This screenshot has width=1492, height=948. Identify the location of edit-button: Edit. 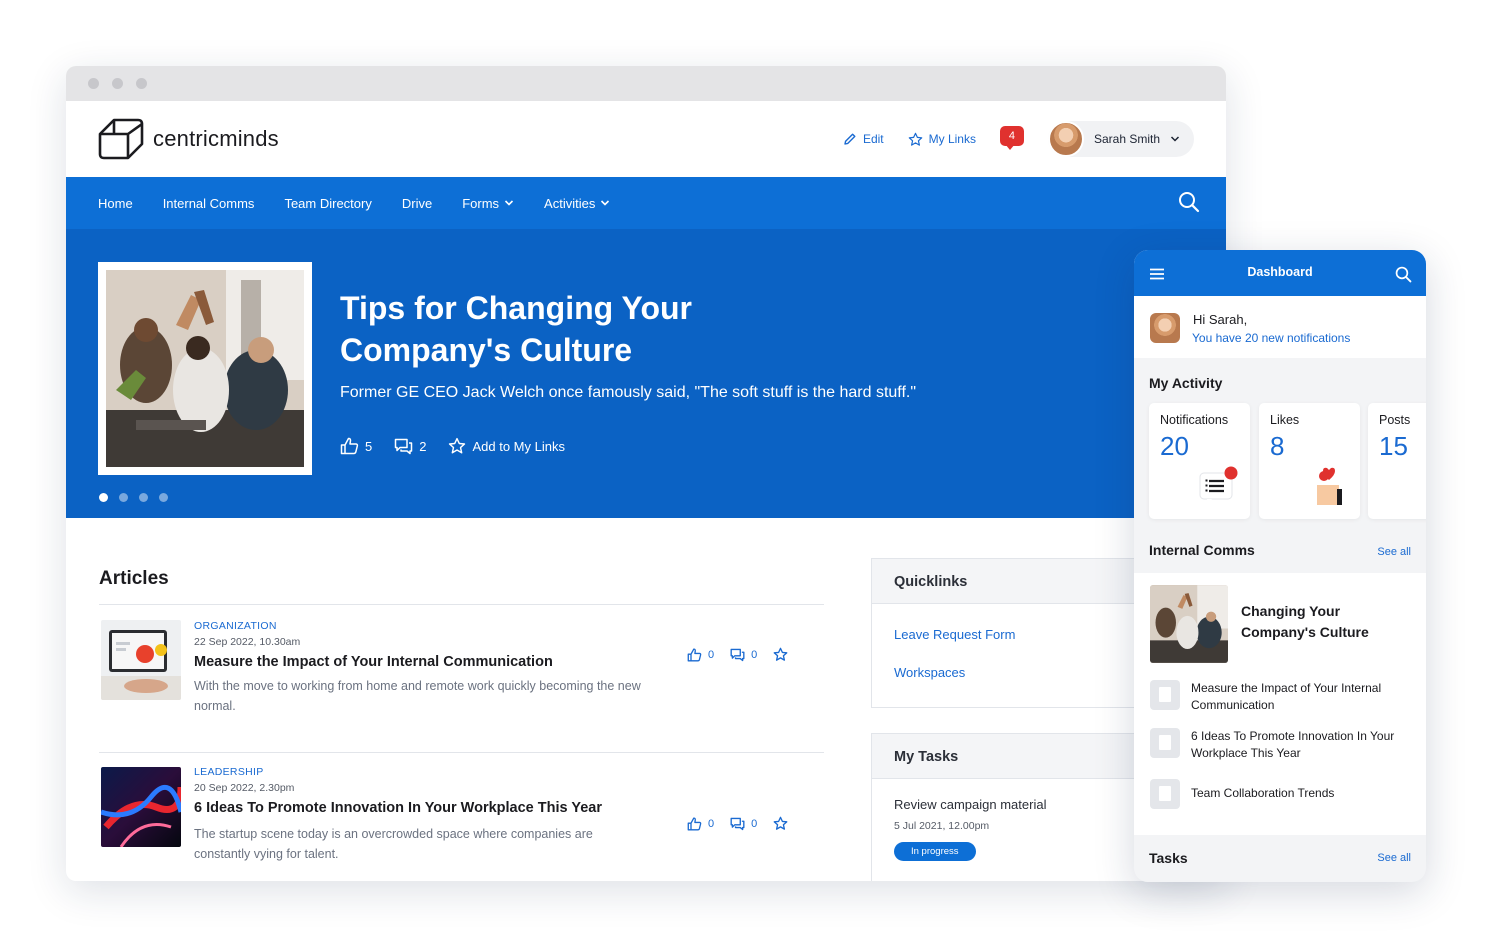
(863, 139).